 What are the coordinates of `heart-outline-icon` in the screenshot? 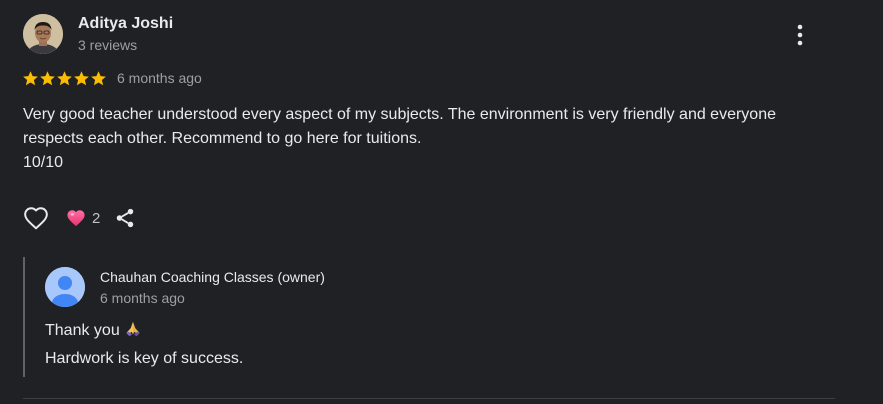 It's located at (36, 218).